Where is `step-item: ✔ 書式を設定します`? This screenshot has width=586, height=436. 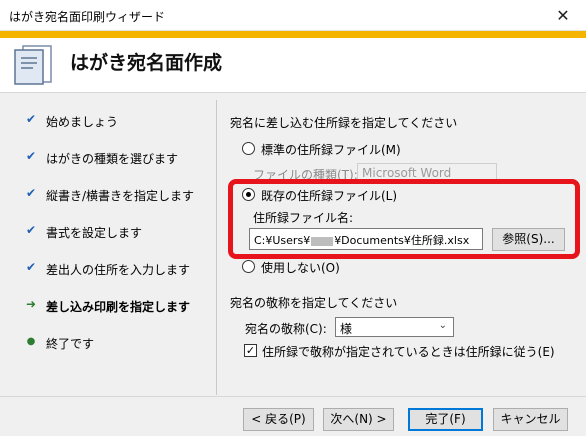
step-item: ✔ 書式を設定します is located at coordinates (108, 233).